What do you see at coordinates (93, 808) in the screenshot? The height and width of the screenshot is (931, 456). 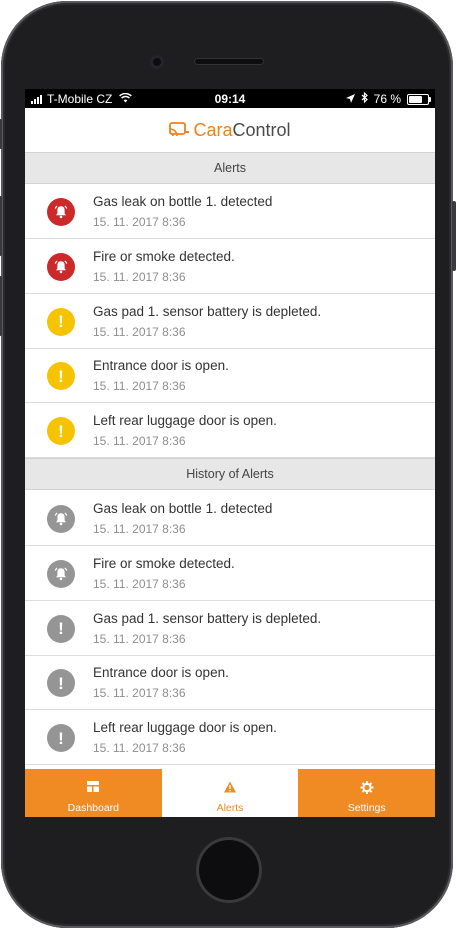 I see `tab-dashboard-label: Dashboard` at bounding box center [93, 808].